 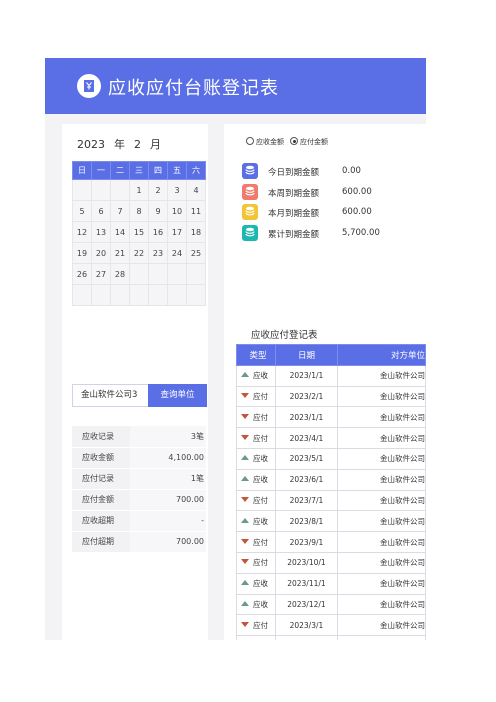 I want to click on triangle-up-icon, so click(x=245, y=375).